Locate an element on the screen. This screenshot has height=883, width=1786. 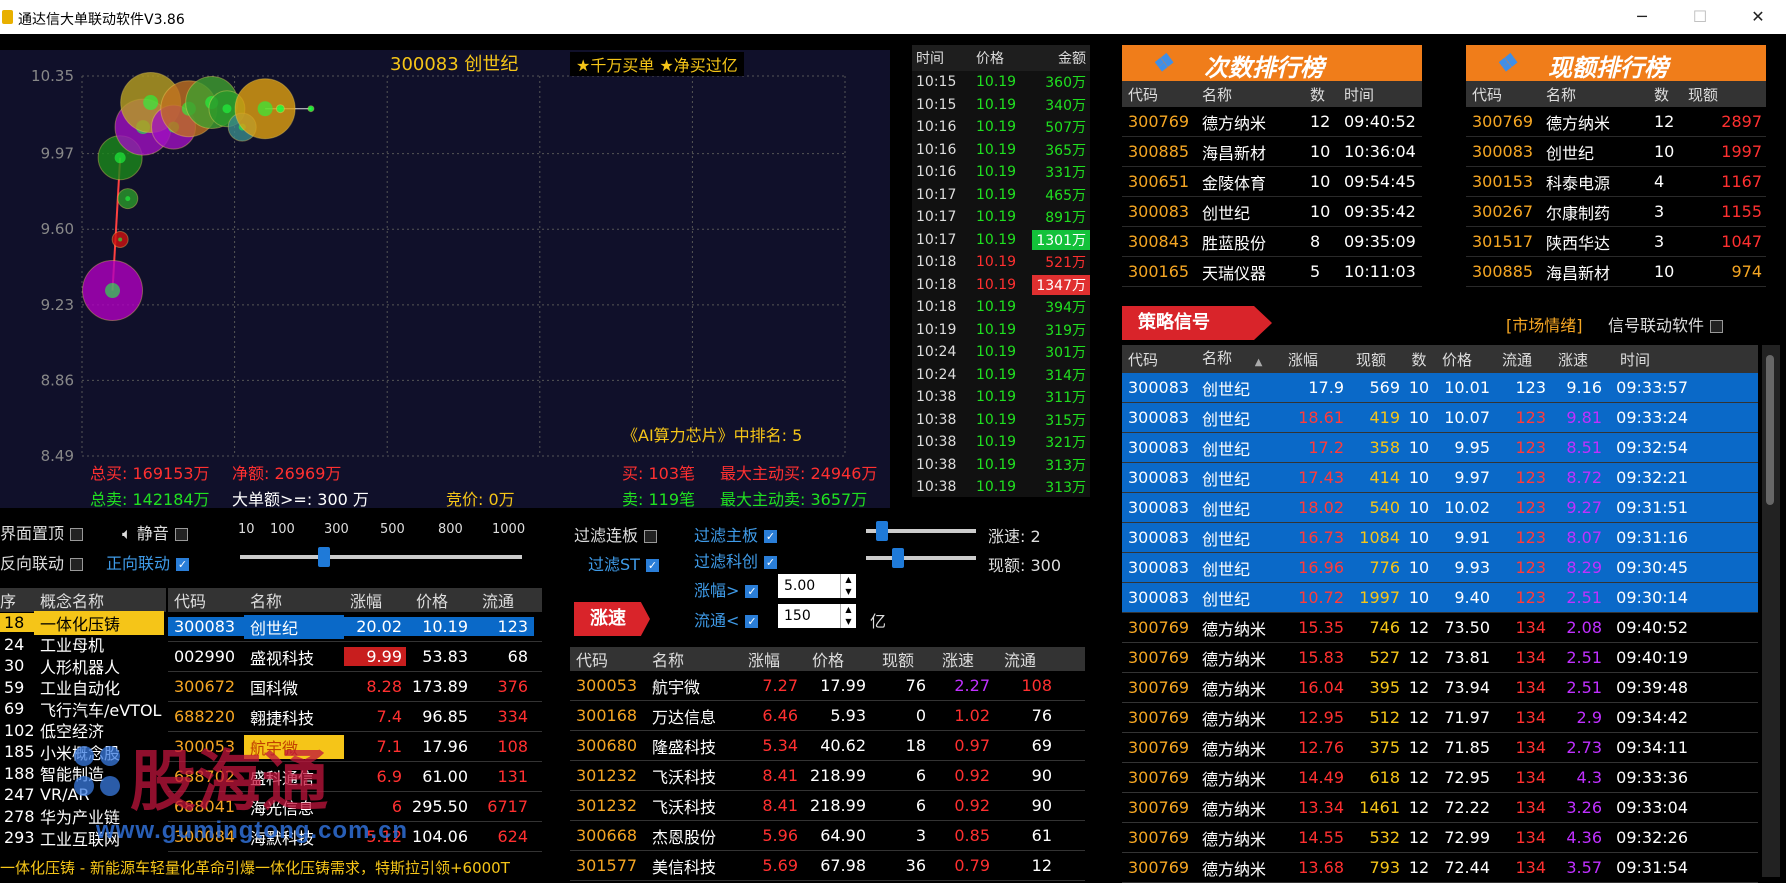
market-sentiment-link: [市场情绪] is located at coordinates (1544, 324).